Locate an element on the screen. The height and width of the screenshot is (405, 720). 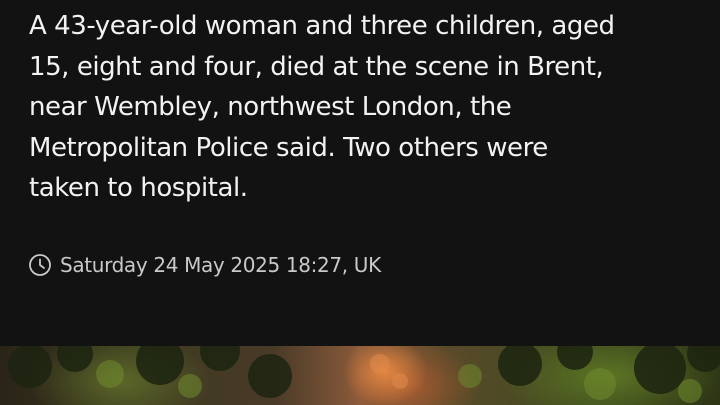
article-timestamp: Saturday 24 May 2025 18:27, UK is located at coordinates (204, 265).